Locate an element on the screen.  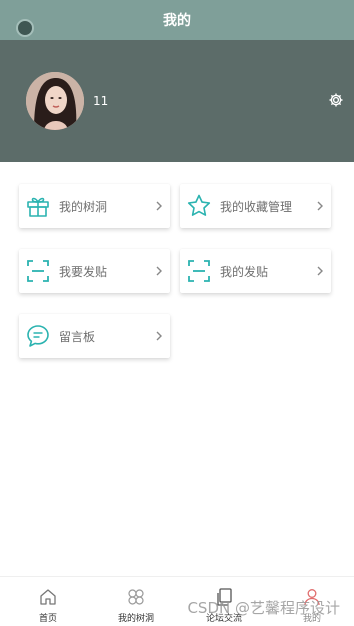
avatar is located at coordinates (55, 101).